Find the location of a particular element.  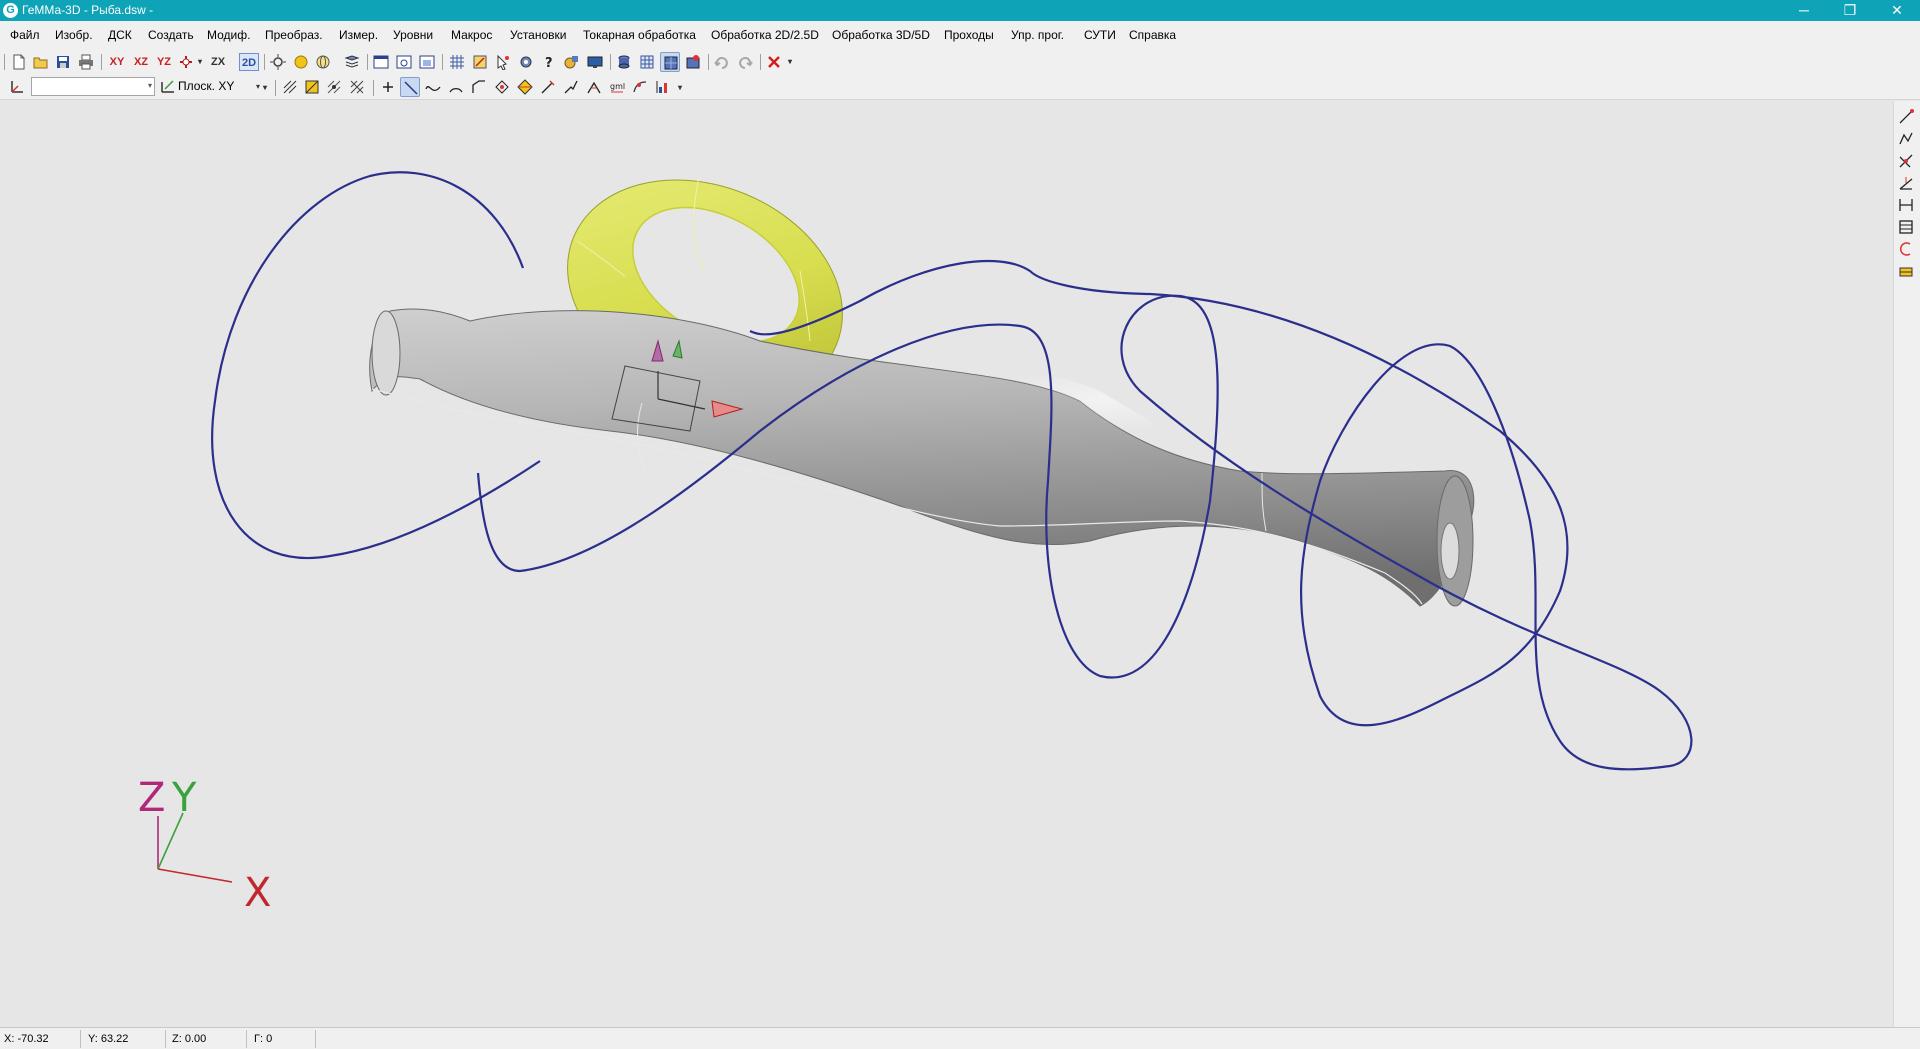

pattern-icon is located at coordinates (334, 87).